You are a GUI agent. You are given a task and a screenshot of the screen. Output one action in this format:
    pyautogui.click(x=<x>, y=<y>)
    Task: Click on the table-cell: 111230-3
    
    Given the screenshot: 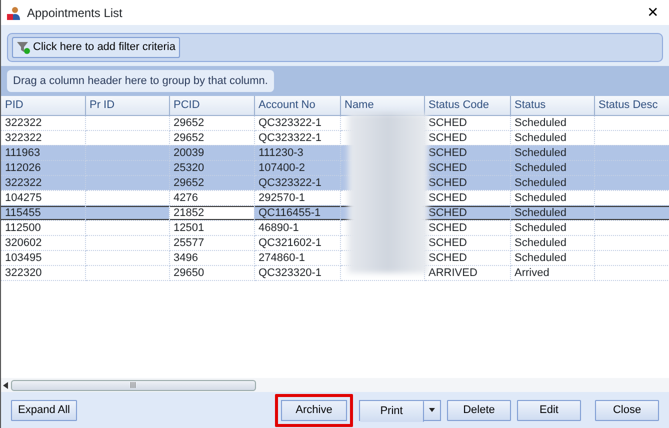 What is the action you would take?
    pyautogui.click(x=281, y=152)
    